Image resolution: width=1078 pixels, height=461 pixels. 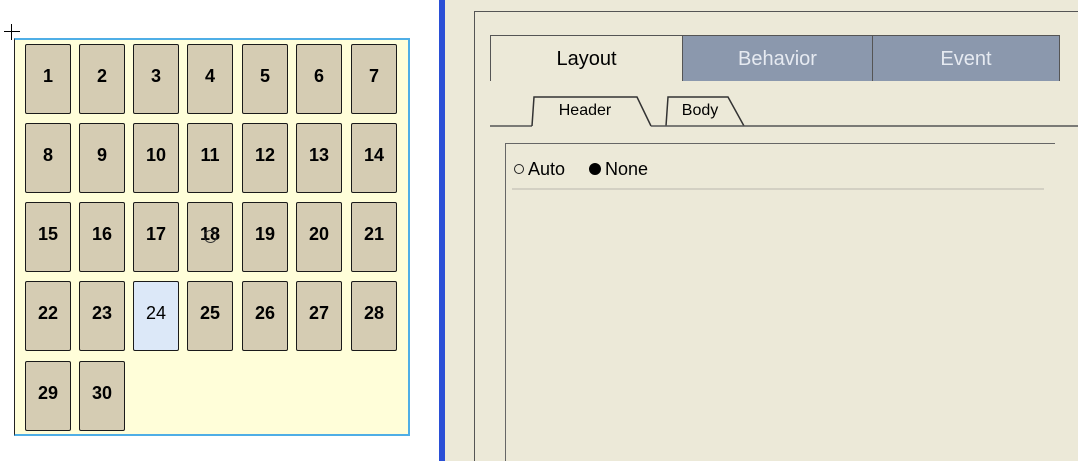 I want to click on calendar-day-cell: 26, so click(x=265, y=316).